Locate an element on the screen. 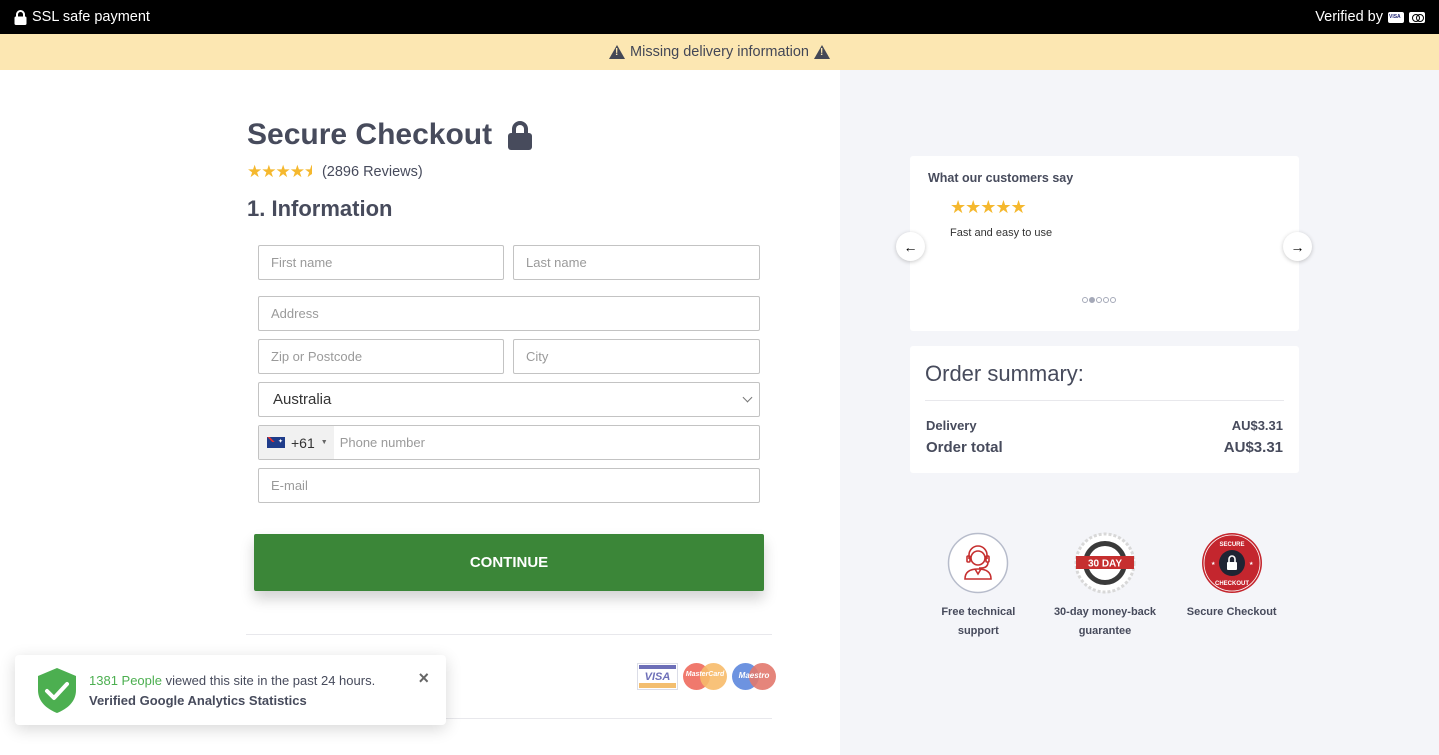  arrow-left-icon: ← is located at coordinates (910, 246).